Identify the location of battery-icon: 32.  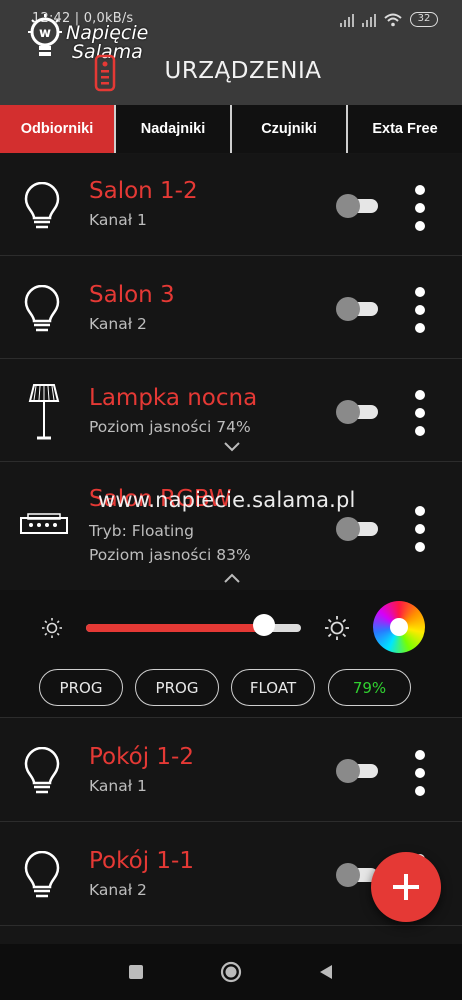
(424, 19).